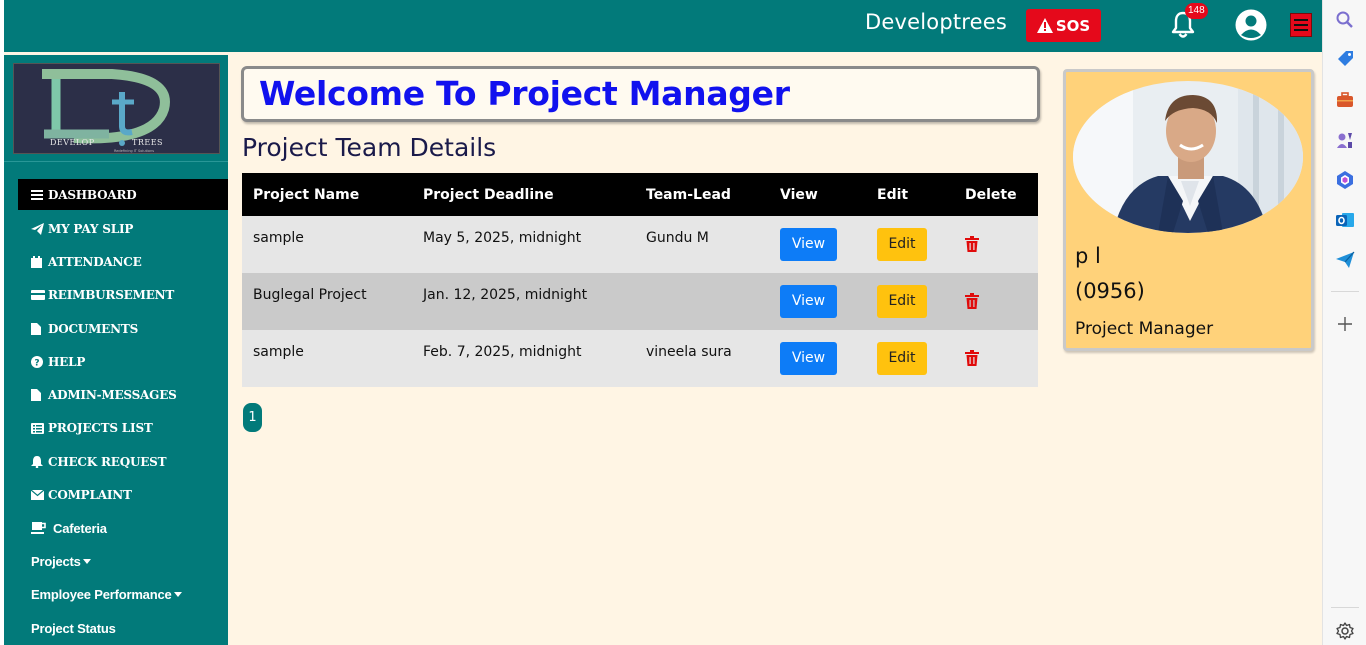  What do you see at coordinates (123, 361) in the screenshot?
I see `sidebar-item-help: ? HELP` at bounding box center [123, 361].